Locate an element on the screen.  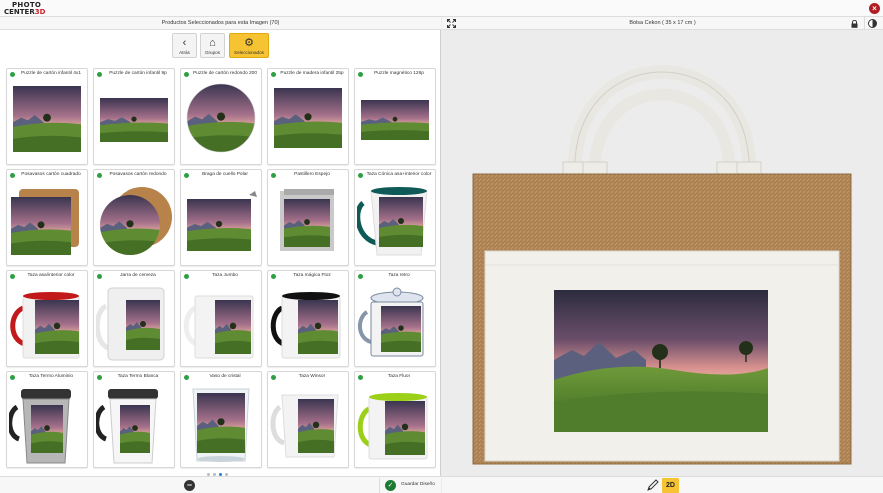
product-card: Braga de cuello Polar is located at coordinates (221, 217).